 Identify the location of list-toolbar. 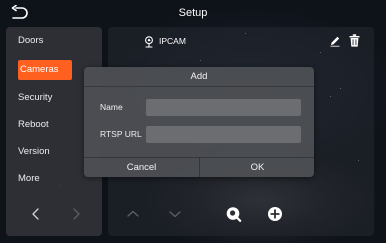
(241, 215).